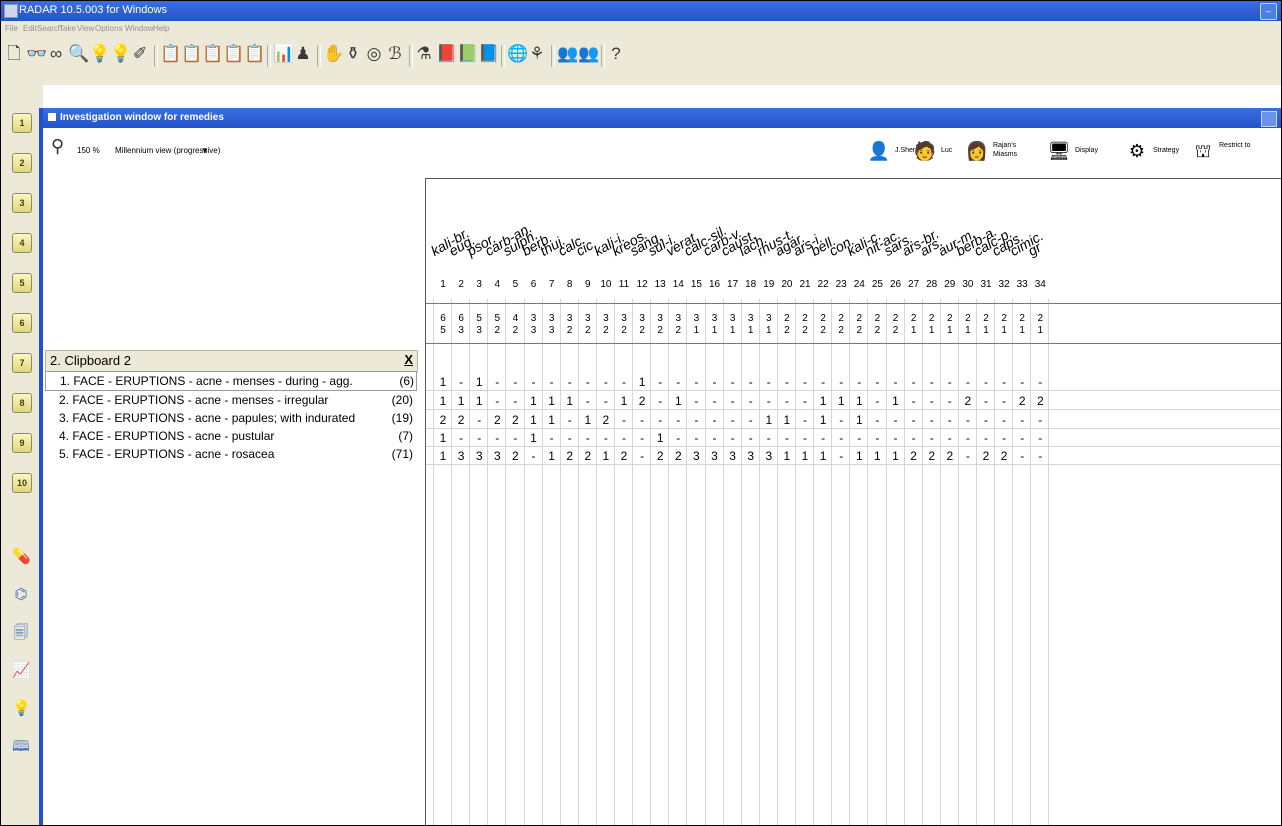 Image resolution: width=1282 pixels, height=826 pixels. I want to click on pill-icon: 💊, so click(21, 557).